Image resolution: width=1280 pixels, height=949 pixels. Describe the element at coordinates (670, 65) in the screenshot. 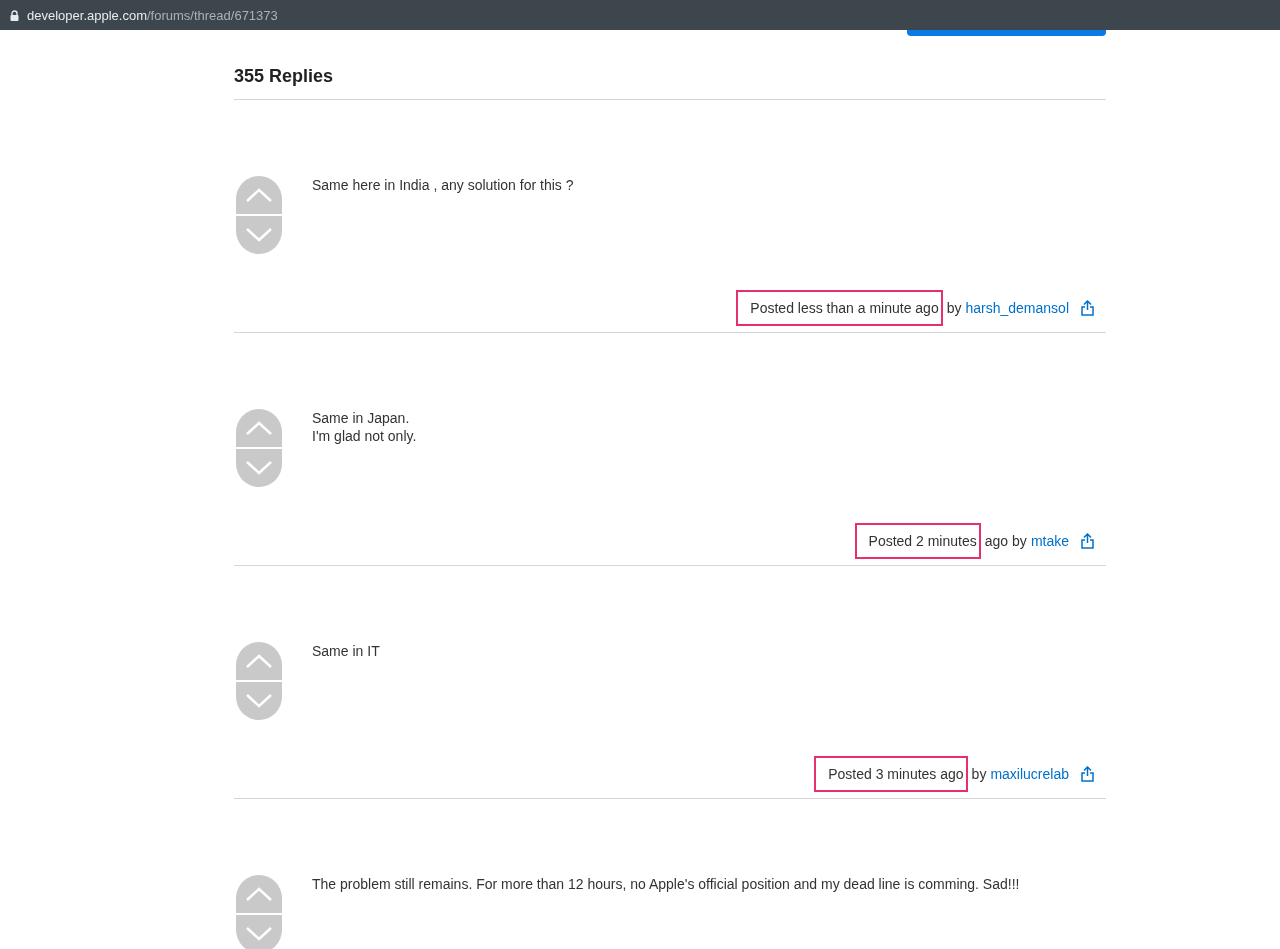

I see `replies-heading: 355 Replies` at that location.